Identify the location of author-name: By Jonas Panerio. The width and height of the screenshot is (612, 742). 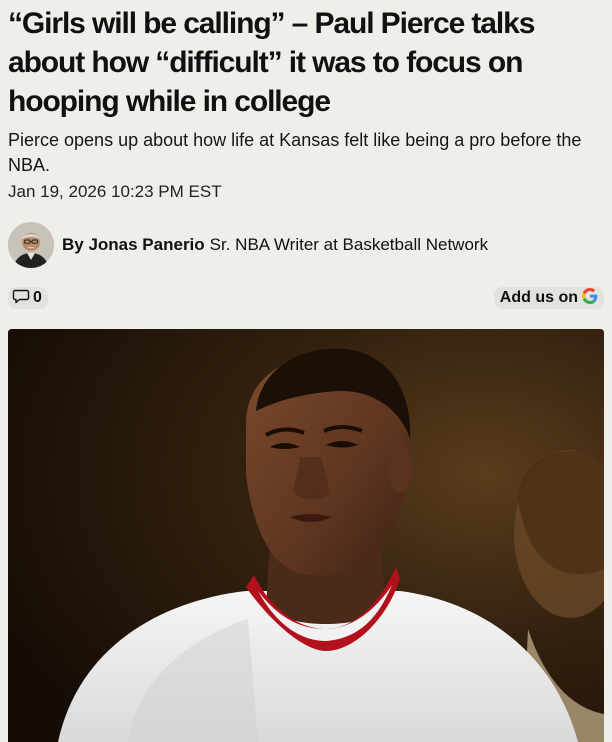
(133, 244).